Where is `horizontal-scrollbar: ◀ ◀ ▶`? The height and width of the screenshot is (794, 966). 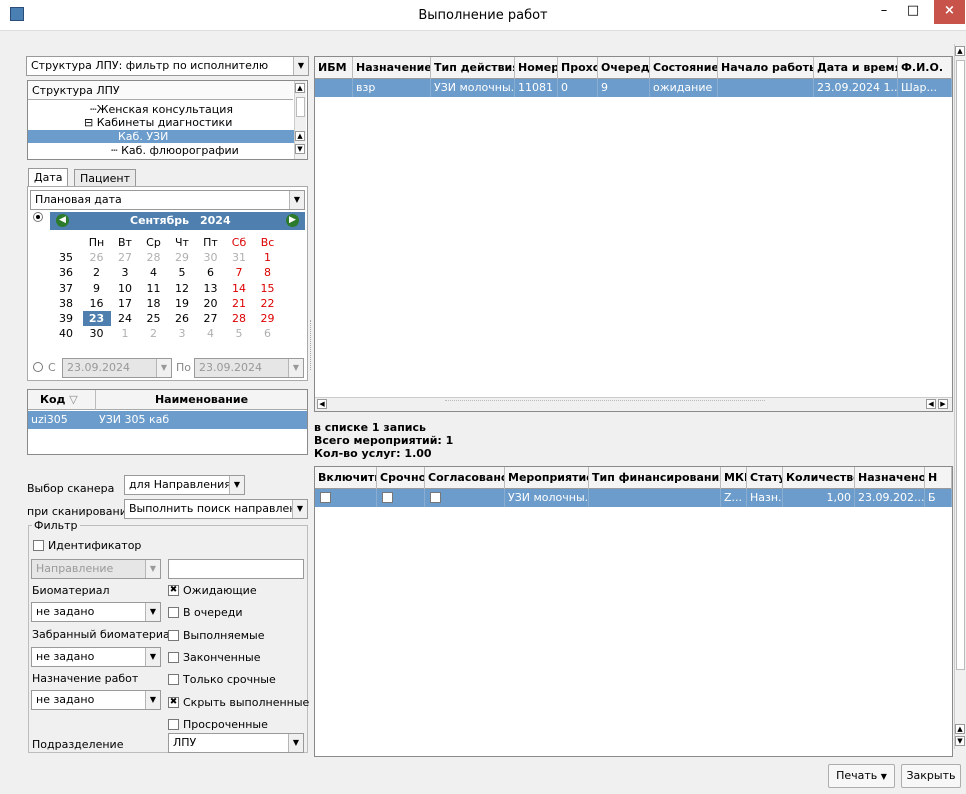
horizontal-scrollbar: ◀ ◀ ▶ is located at coordinates (633, 404).